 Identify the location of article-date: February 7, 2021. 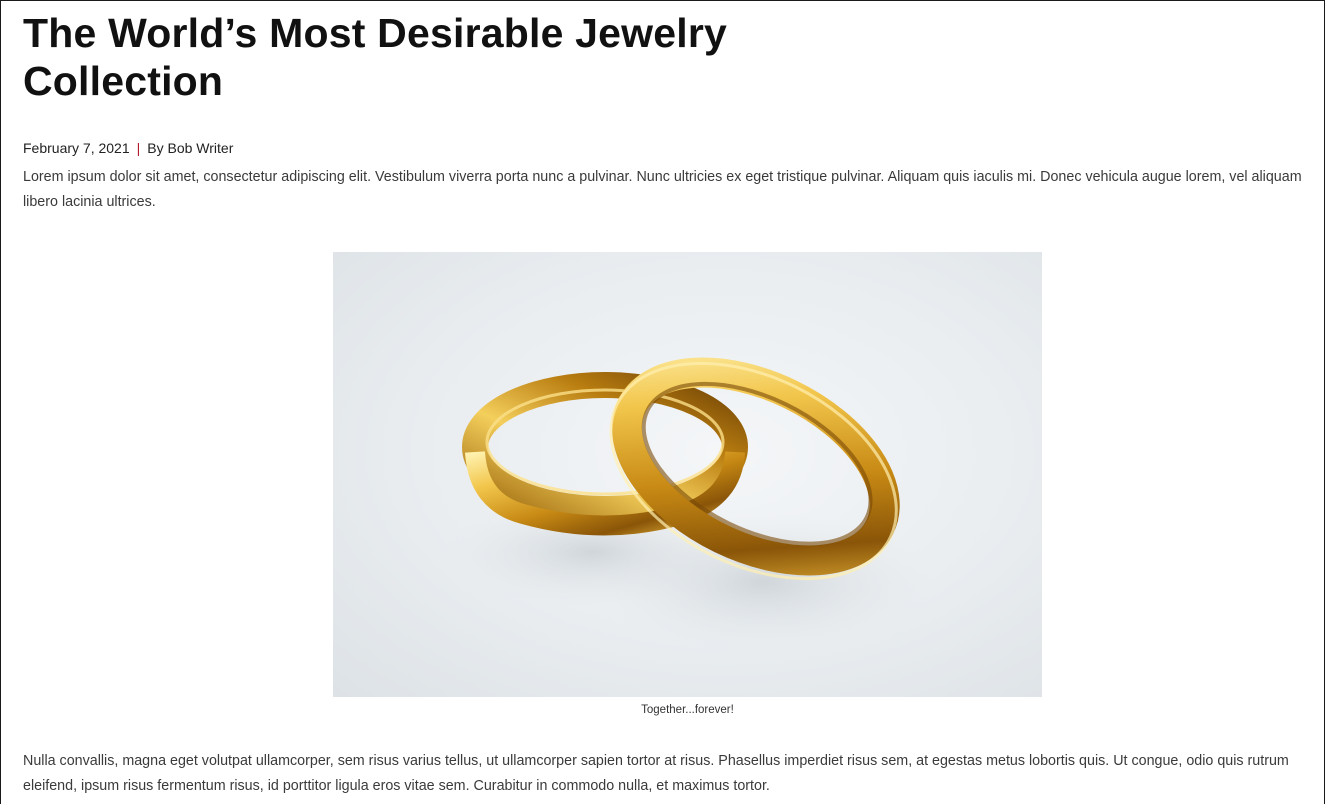
(76, 148).